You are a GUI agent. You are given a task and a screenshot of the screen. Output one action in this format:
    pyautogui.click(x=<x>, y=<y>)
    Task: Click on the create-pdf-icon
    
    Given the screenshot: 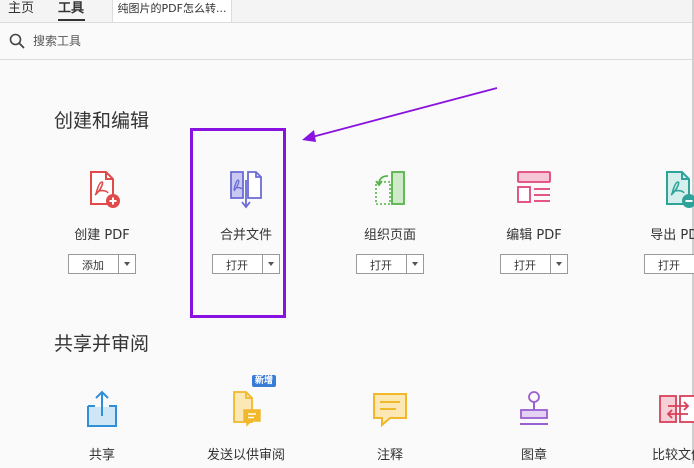 What is the action you would take?
    pyautogui.click(x=105, y=189)
    